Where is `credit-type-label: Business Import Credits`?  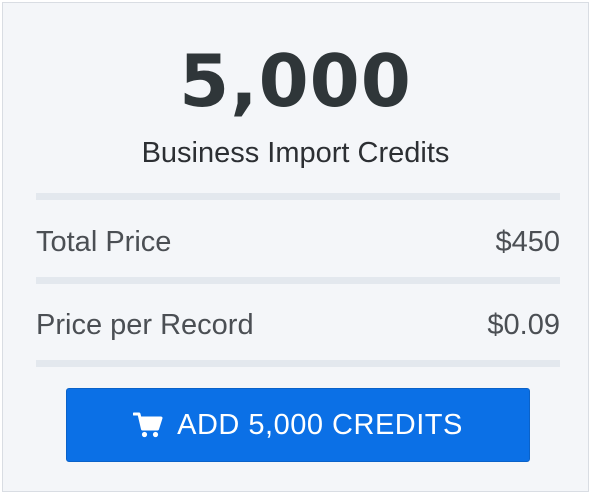 credit-type-label: Business Import Credits is located at coordinates (295, 153).